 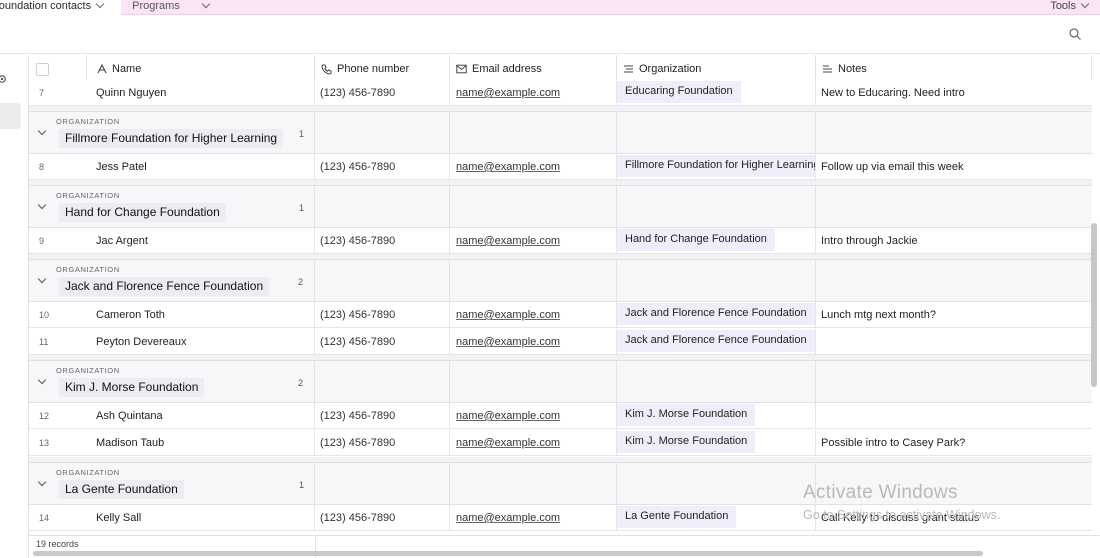 What do you see at coordinates (201, 315) in the screenshot?
I see `name-cell: Cameron Toth` at bounding box center [201, 315].